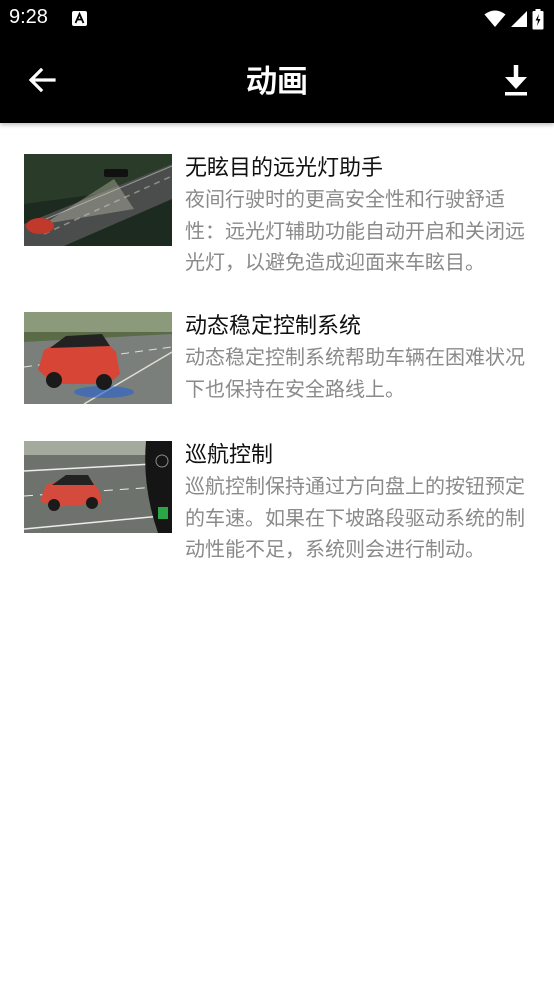 The width and height of the screenshot is (554, 984). Describe the element at coordinates (284, 168) in the screenshot. I see `item-title: 无眩目的远光灯助手` at that location.